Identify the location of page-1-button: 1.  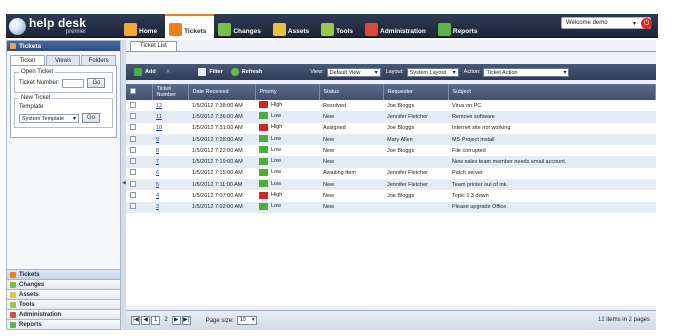
(156, 320).